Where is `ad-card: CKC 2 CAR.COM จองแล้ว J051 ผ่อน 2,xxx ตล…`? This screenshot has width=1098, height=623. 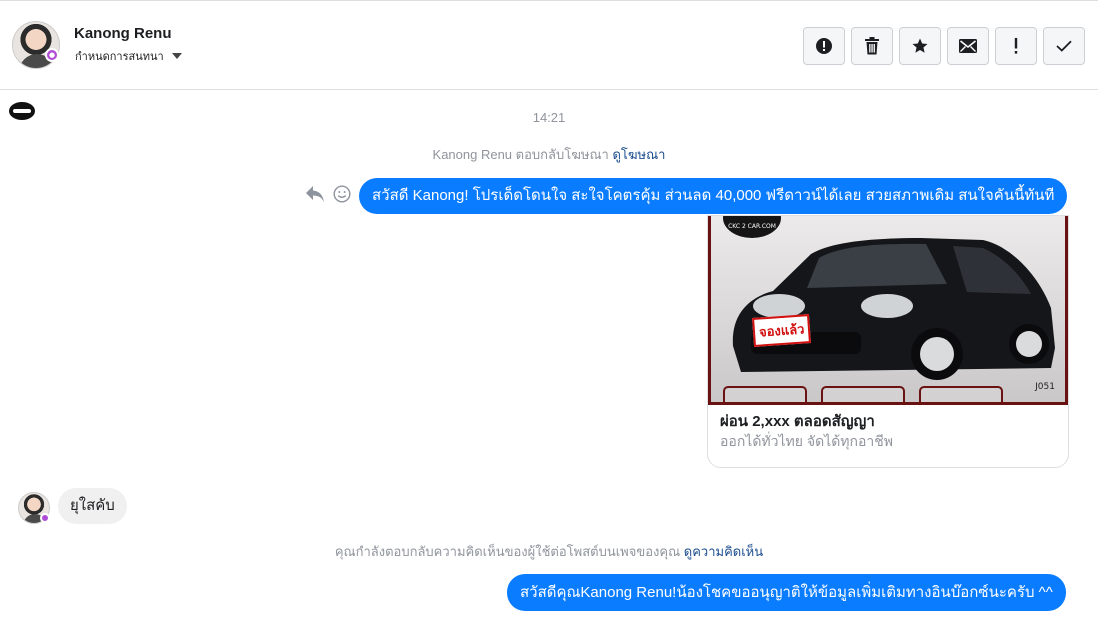 ad-card: CKC 2 CAR.COM จองแล้ว J051 ผ่อน 2,xxx ตล… is located at coordinates (888, 341).